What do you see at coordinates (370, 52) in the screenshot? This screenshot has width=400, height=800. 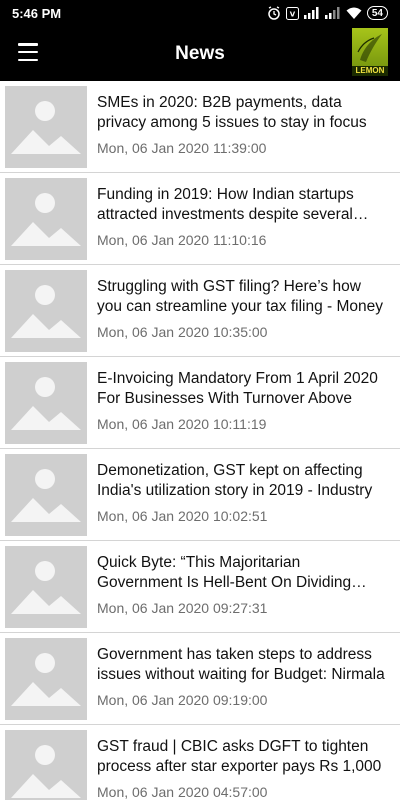 I see `lemon-logo: LEMON` at bounding box center [370, 52].